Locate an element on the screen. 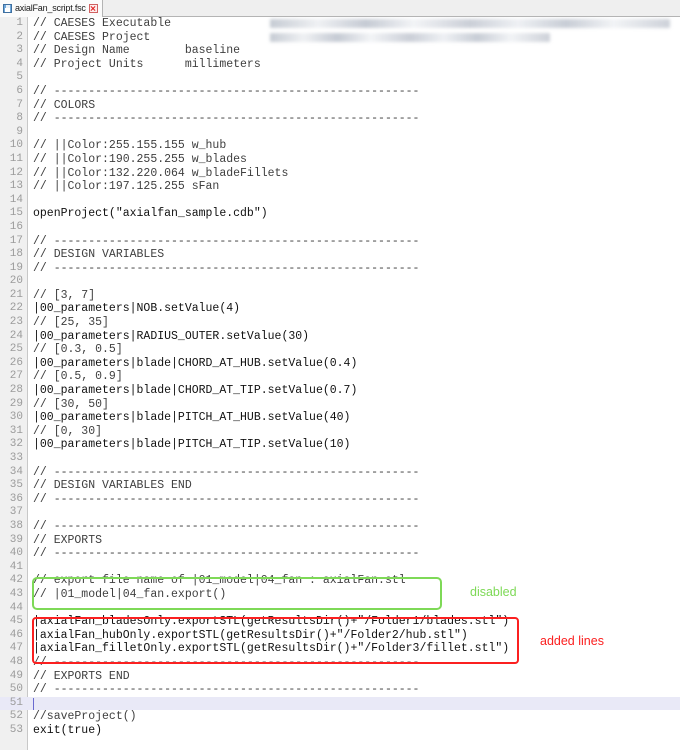 The image size is (680, 750). line-number: 11 is located at coordinates (16, 158).